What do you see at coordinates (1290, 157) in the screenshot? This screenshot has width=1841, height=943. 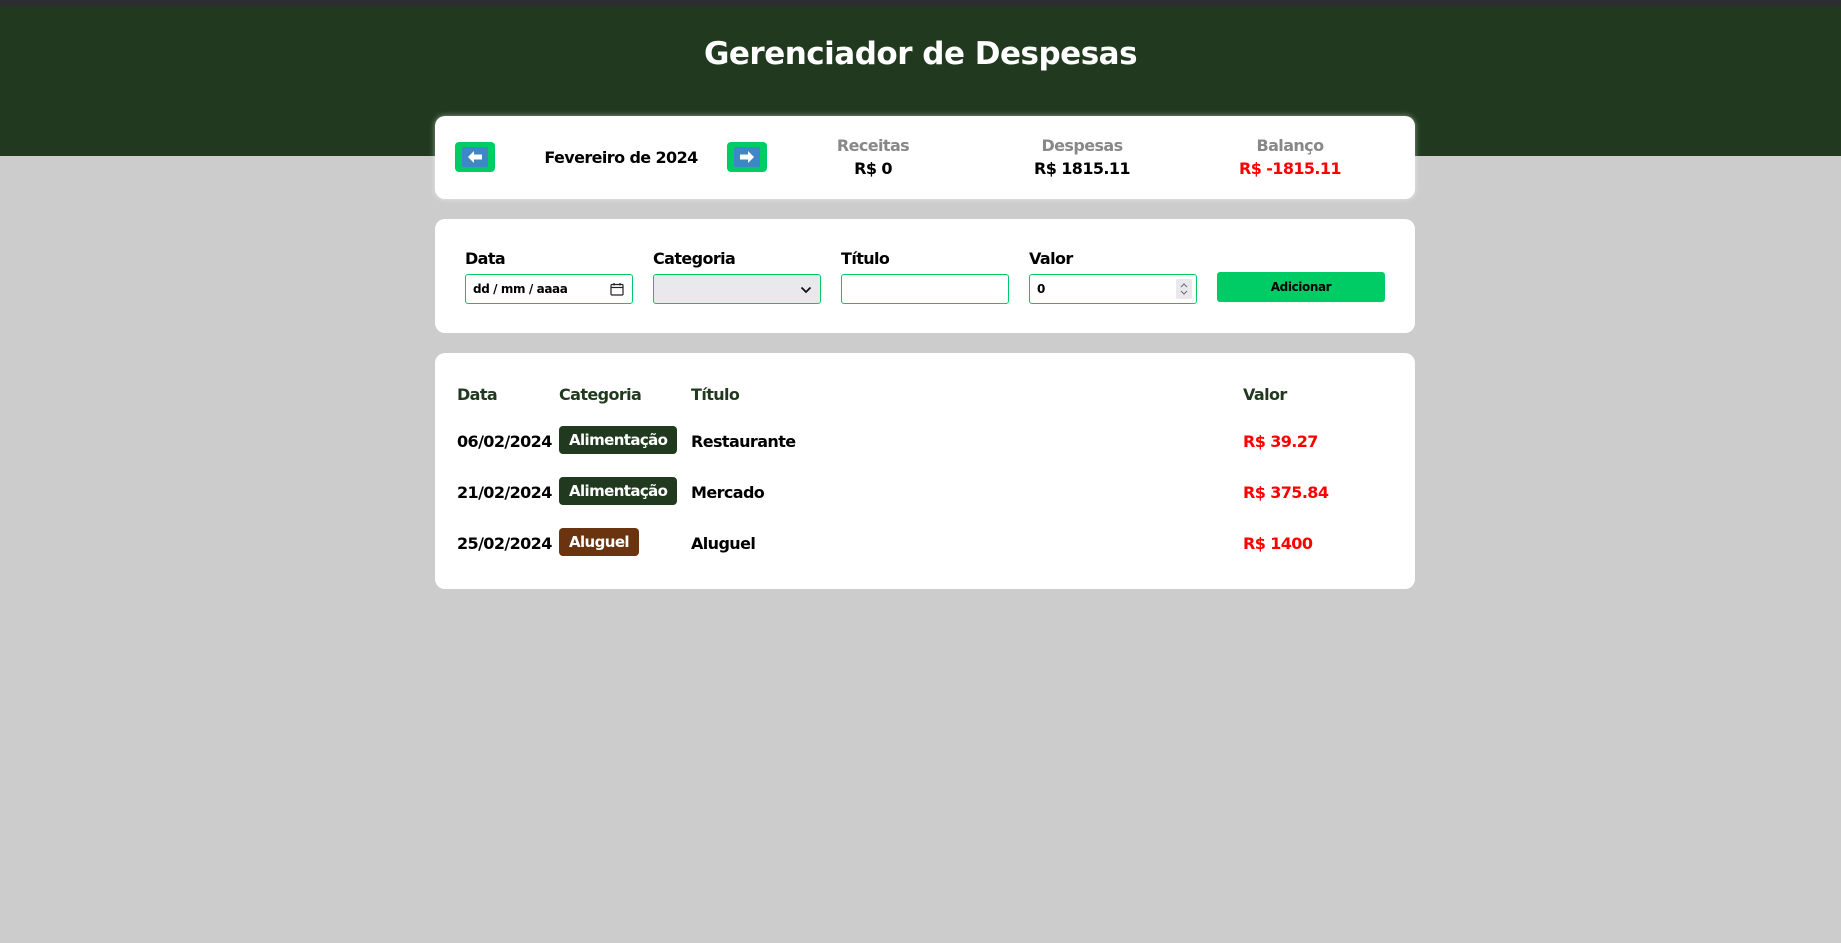 I see `balanco-stat: Balanço R$ -1815.11` at bounding box center [1290, 157].